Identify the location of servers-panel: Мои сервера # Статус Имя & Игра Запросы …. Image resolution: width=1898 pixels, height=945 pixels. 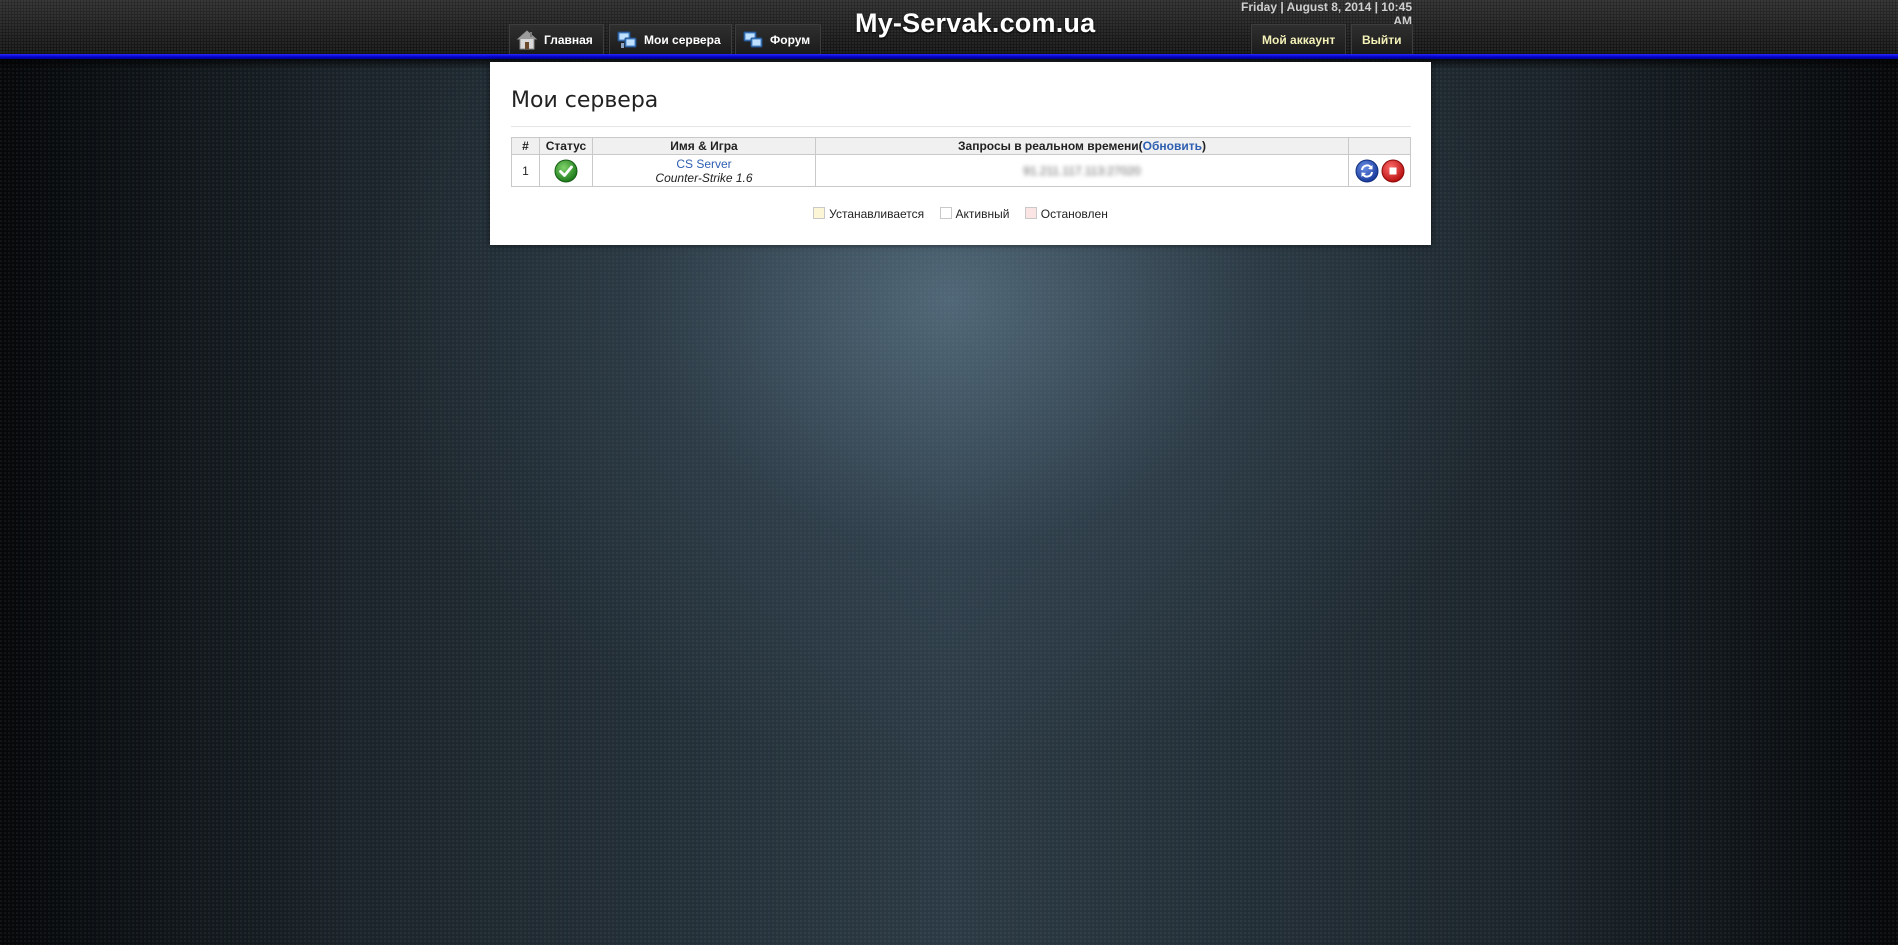
(960, 153).